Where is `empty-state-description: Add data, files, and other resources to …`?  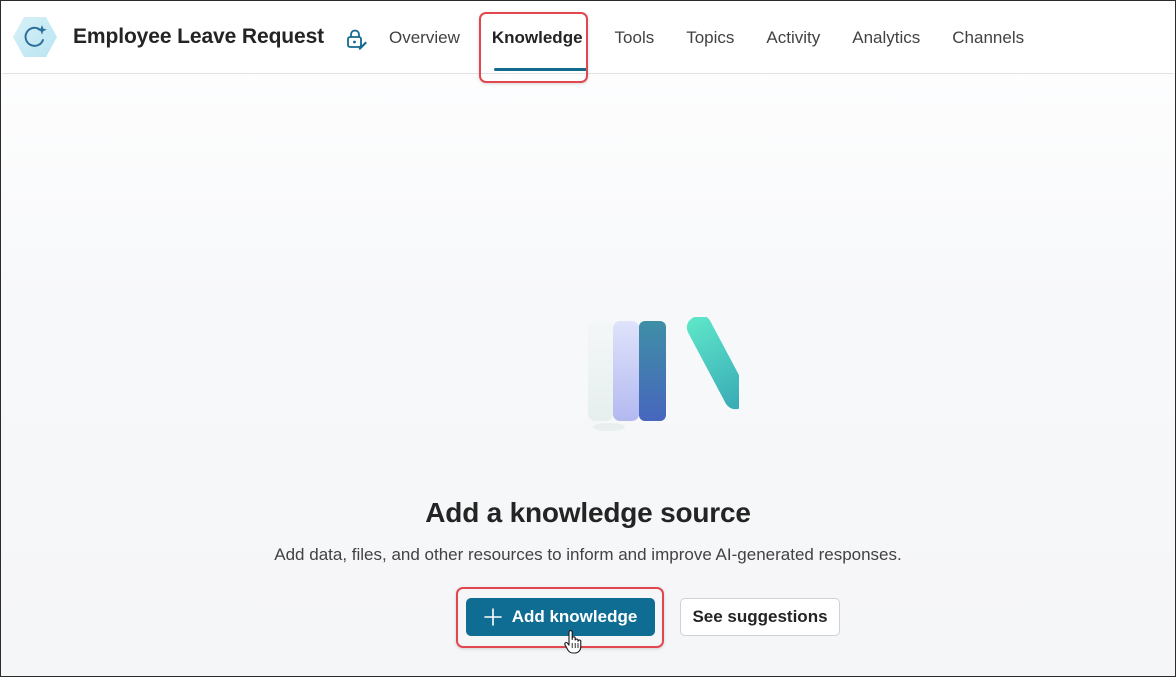
empty-state-description: Add data, files, and other resources to … is located at coordinates (588, 554).